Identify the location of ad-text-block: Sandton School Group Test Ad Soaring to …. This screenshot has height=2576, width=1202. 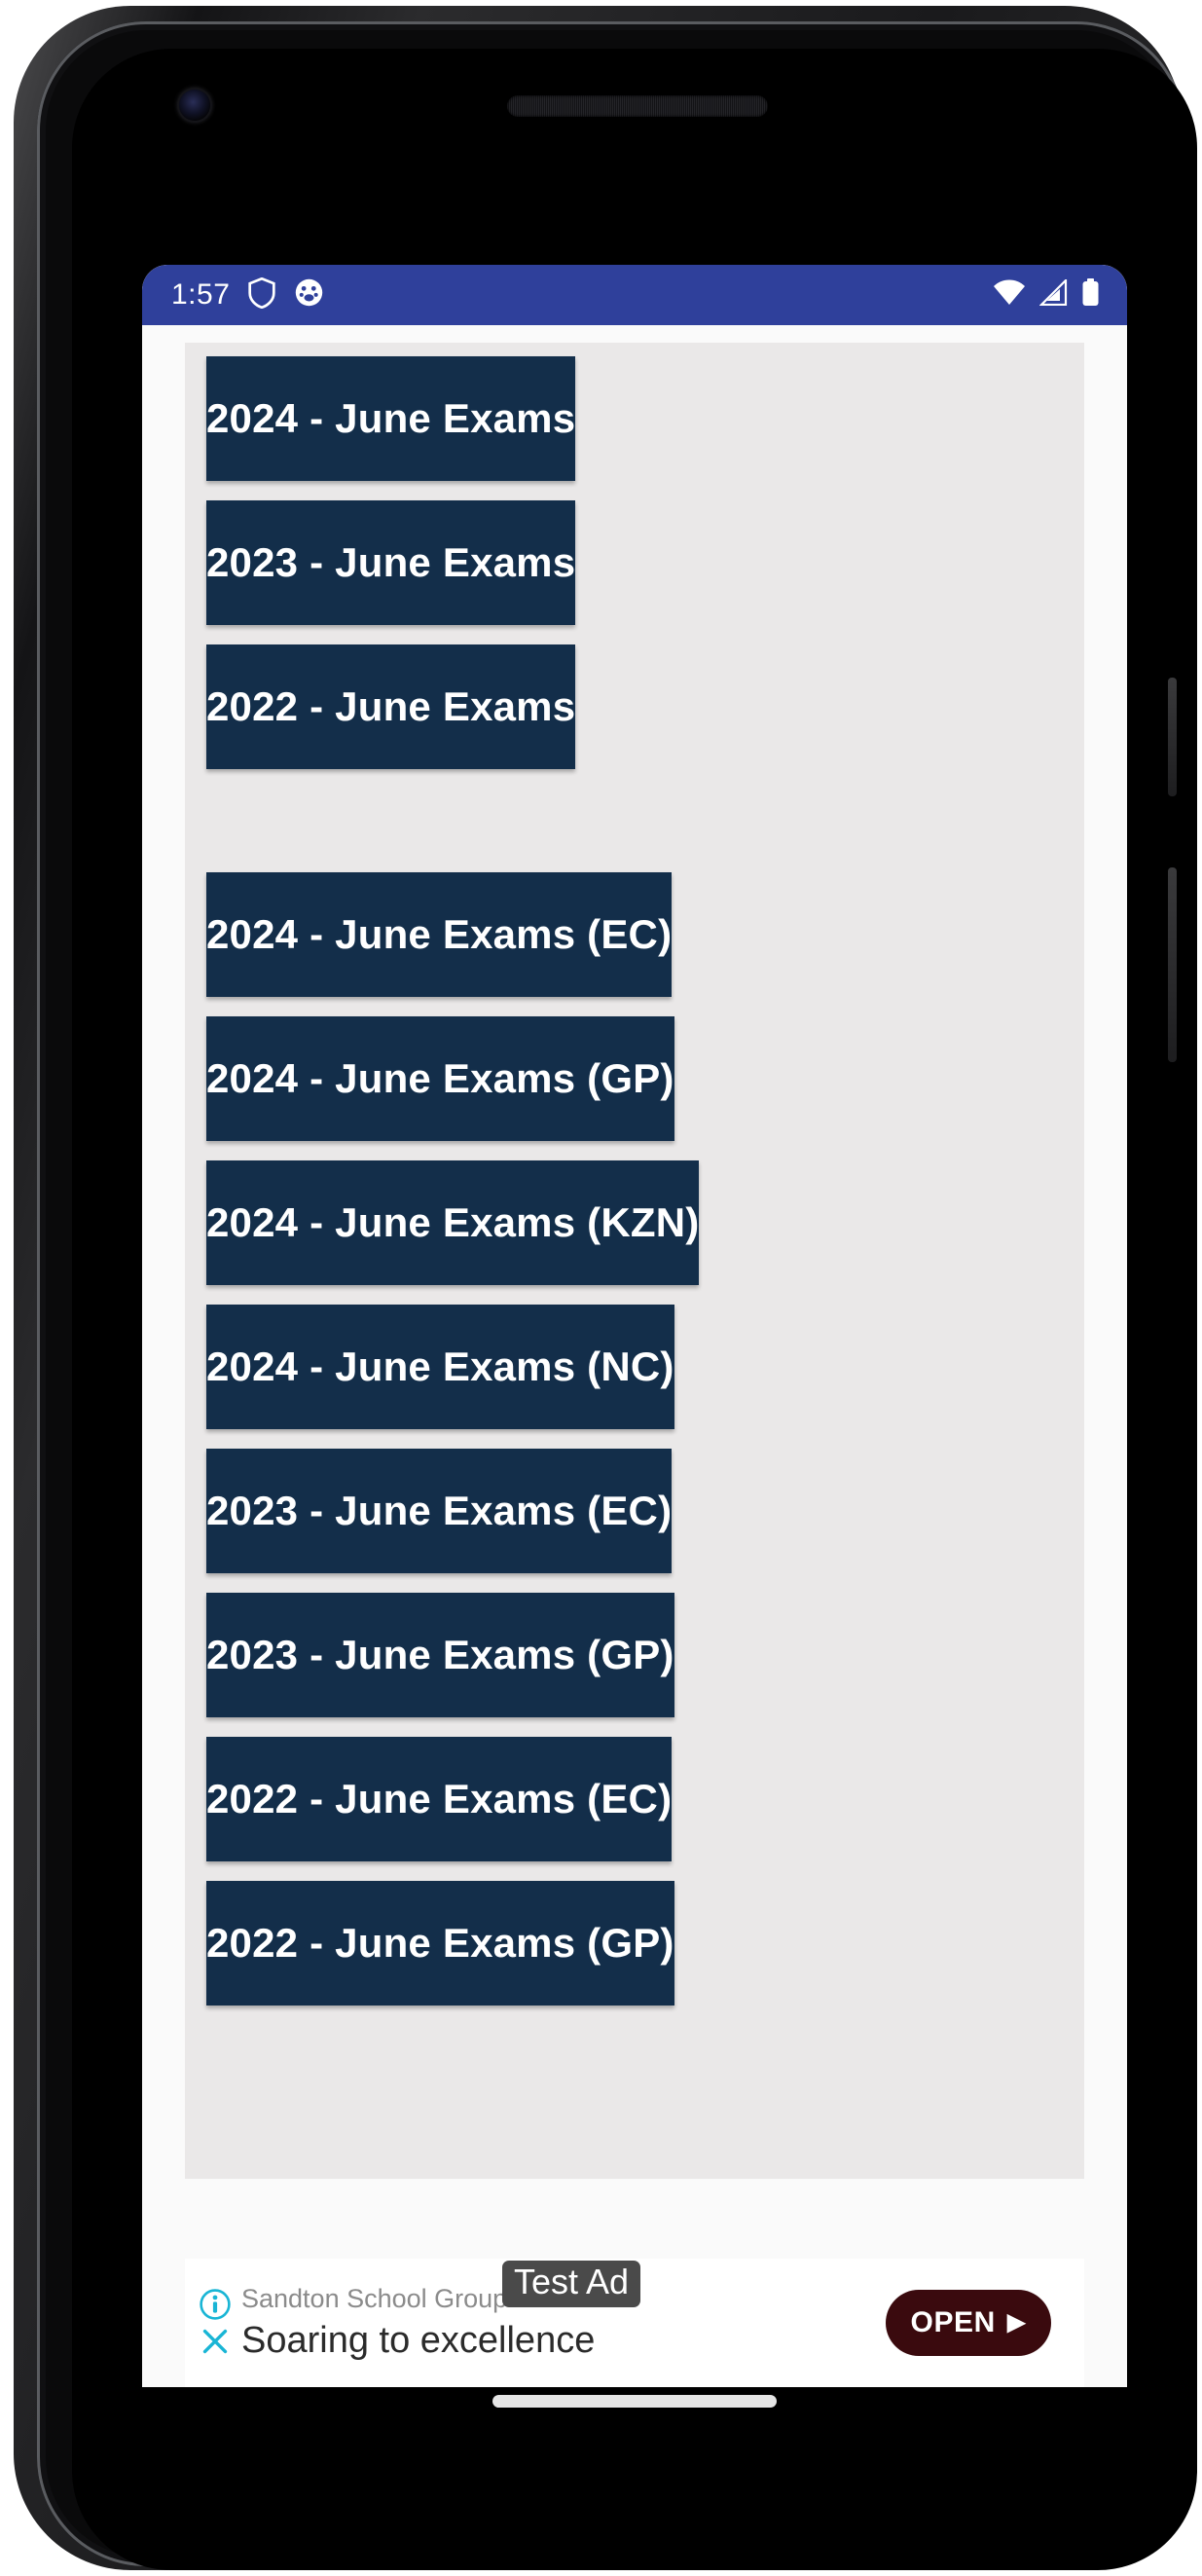
(563, 2311).